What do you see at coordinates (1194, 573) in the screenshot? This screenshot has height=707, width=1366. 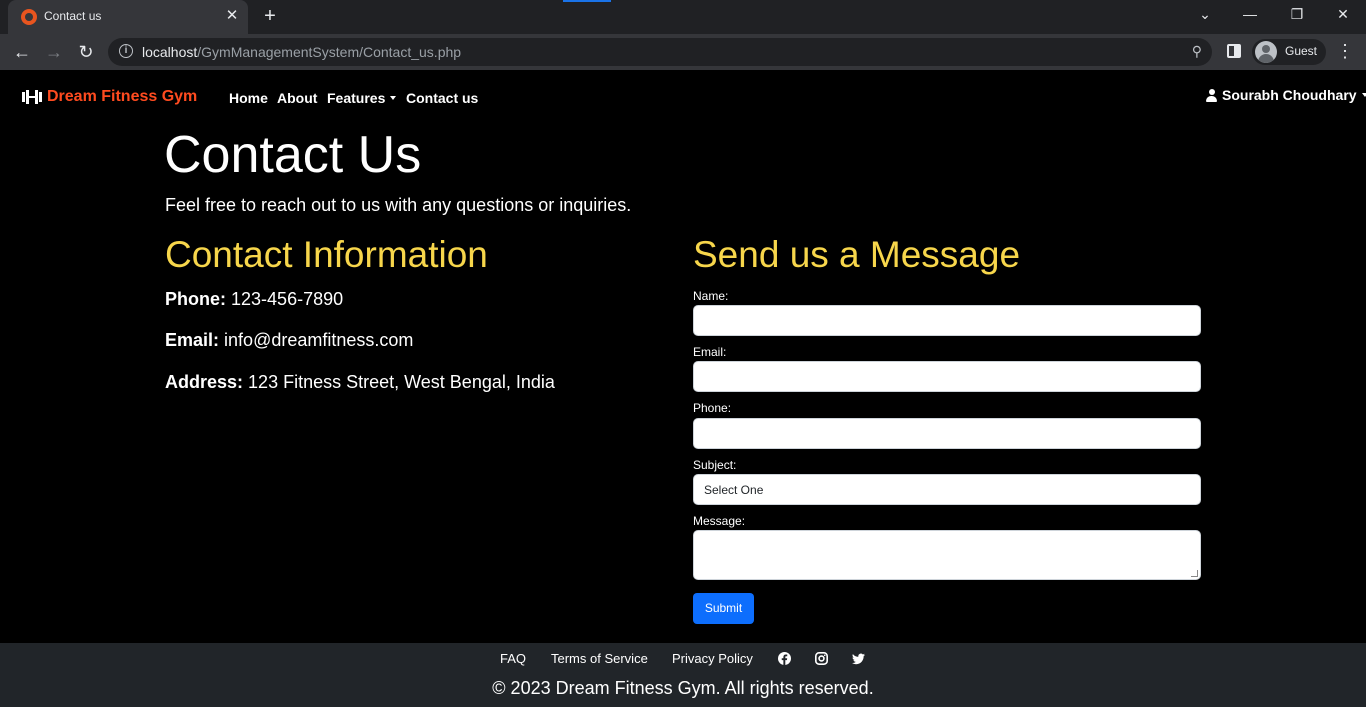 I see `resize-handle-icon` at bounding box center [1194, 573].